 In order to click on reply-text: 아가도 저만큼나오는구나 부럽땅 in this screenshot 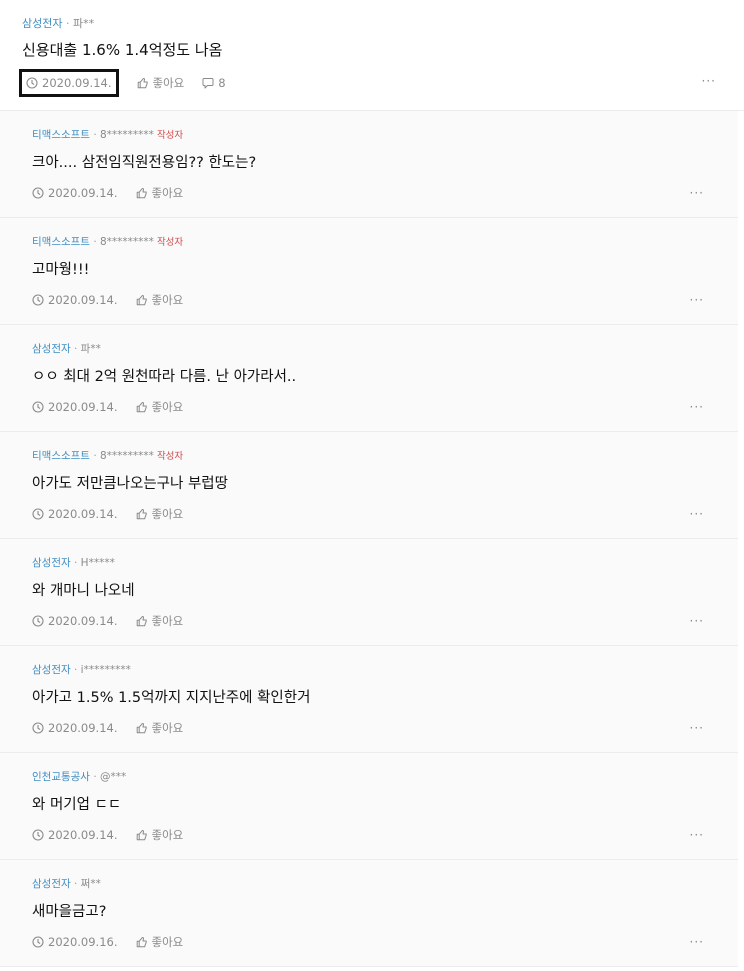, I will do `click(130, 484)`.